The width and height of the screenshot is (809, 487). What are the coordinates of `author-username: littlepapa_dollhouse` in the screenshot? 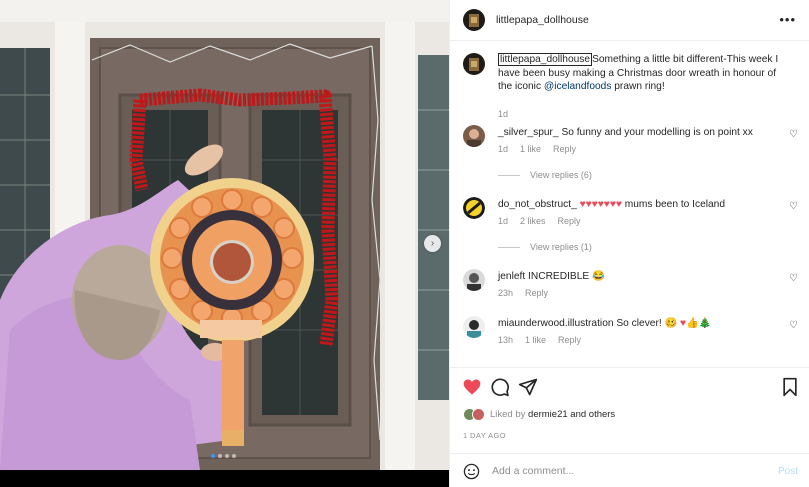 It's located at (542, 20).